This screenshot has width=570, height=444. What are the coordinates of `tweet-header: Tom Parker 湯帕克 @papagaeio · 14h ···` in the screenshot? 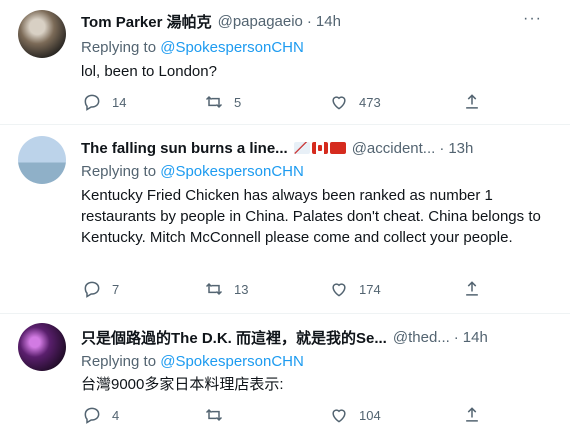 It's located at (321, 21).